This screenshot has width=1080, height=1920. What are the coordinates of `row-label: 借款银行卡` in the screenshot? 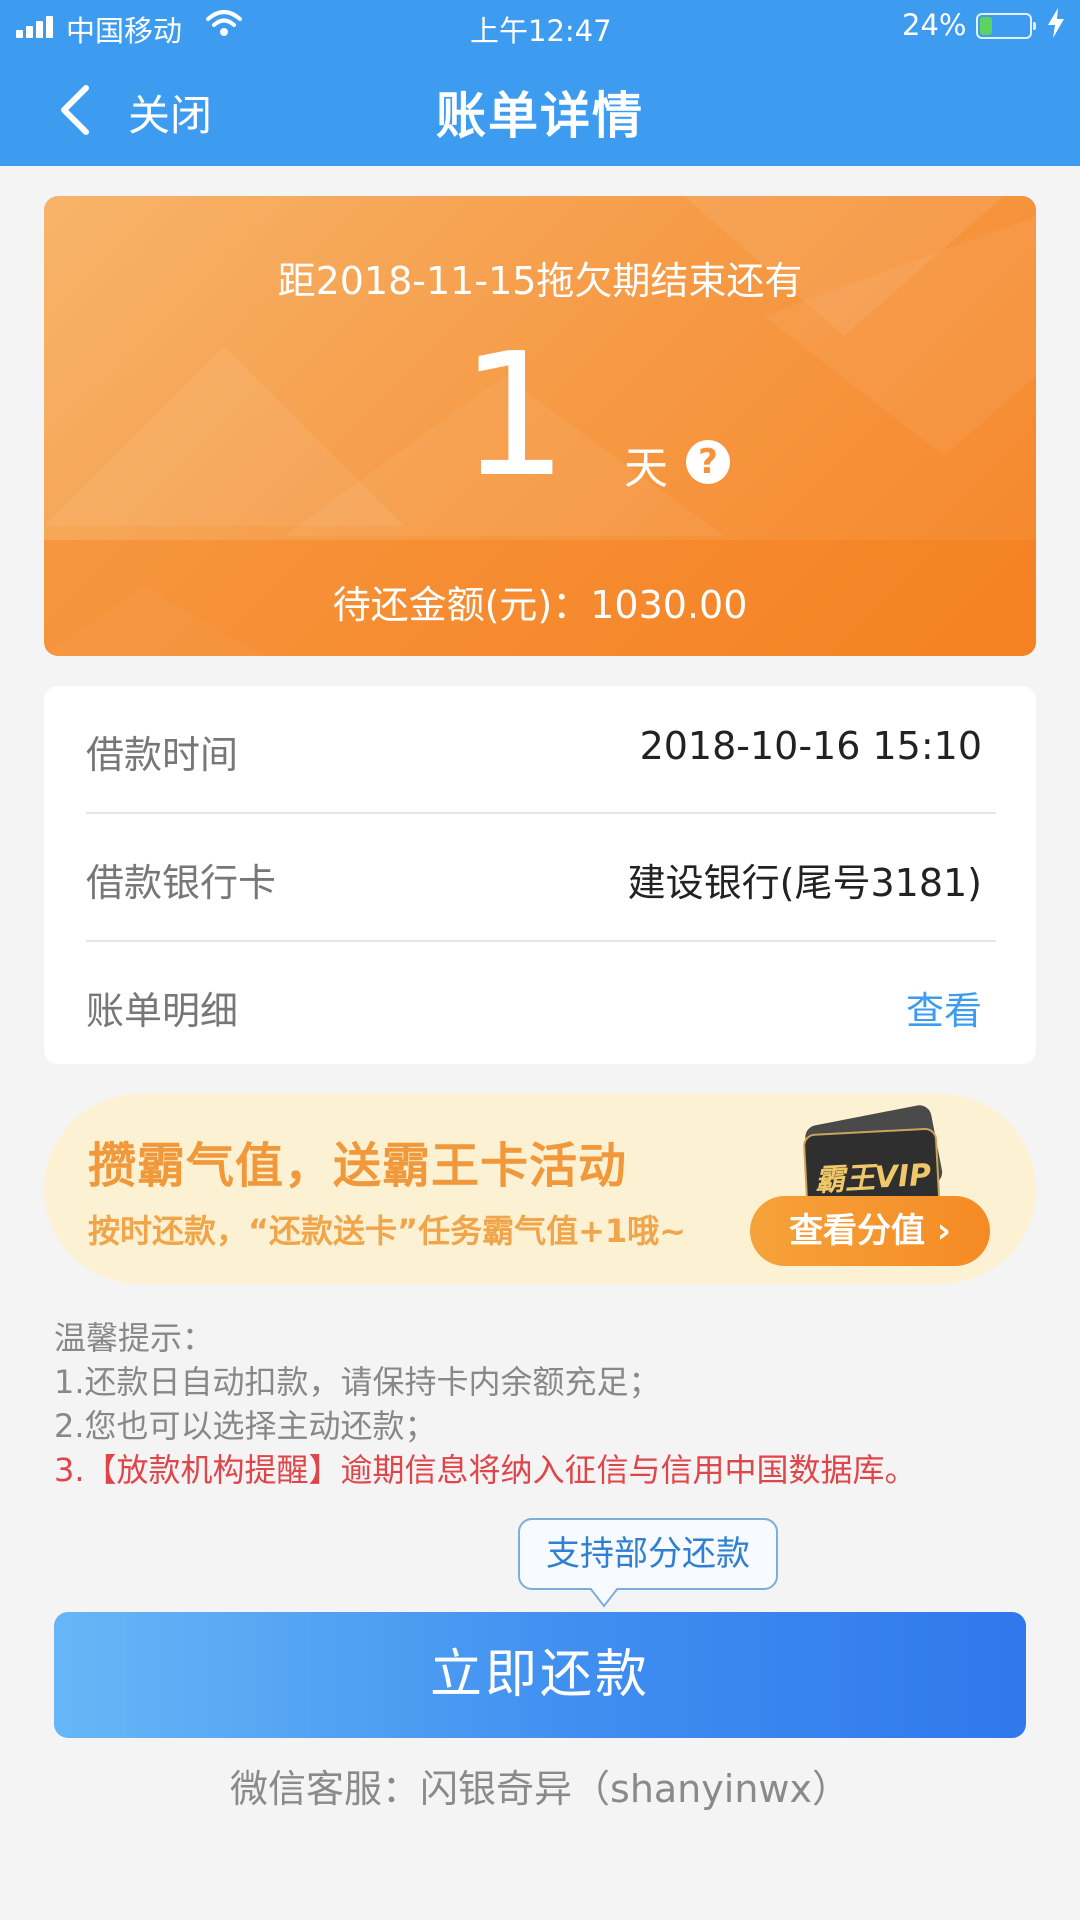 It's located at (181, 883).